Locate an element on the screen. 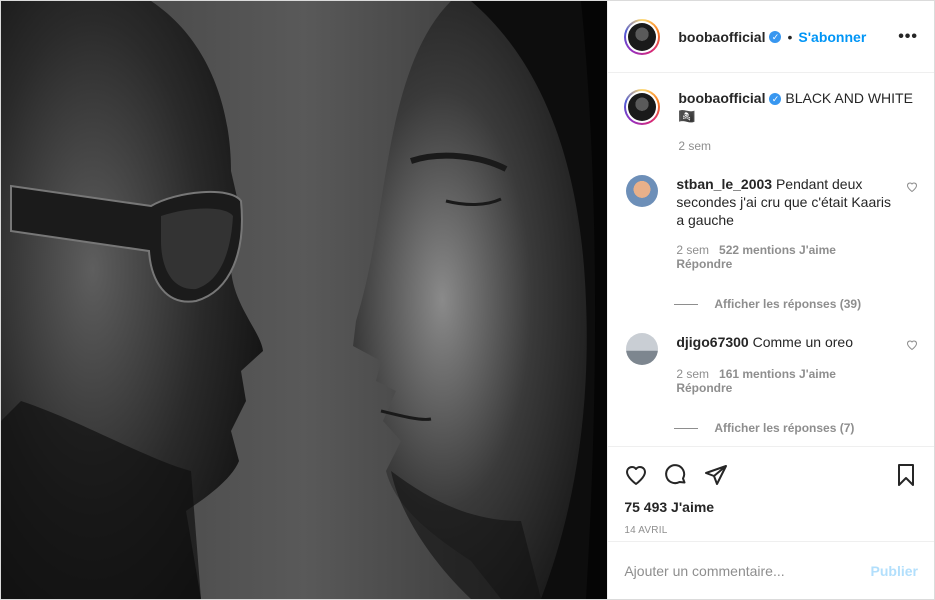 Image resolution: width=935 pixels, height=600 pixels. more-options-icon: ••• is located at coordinates (908, 37).